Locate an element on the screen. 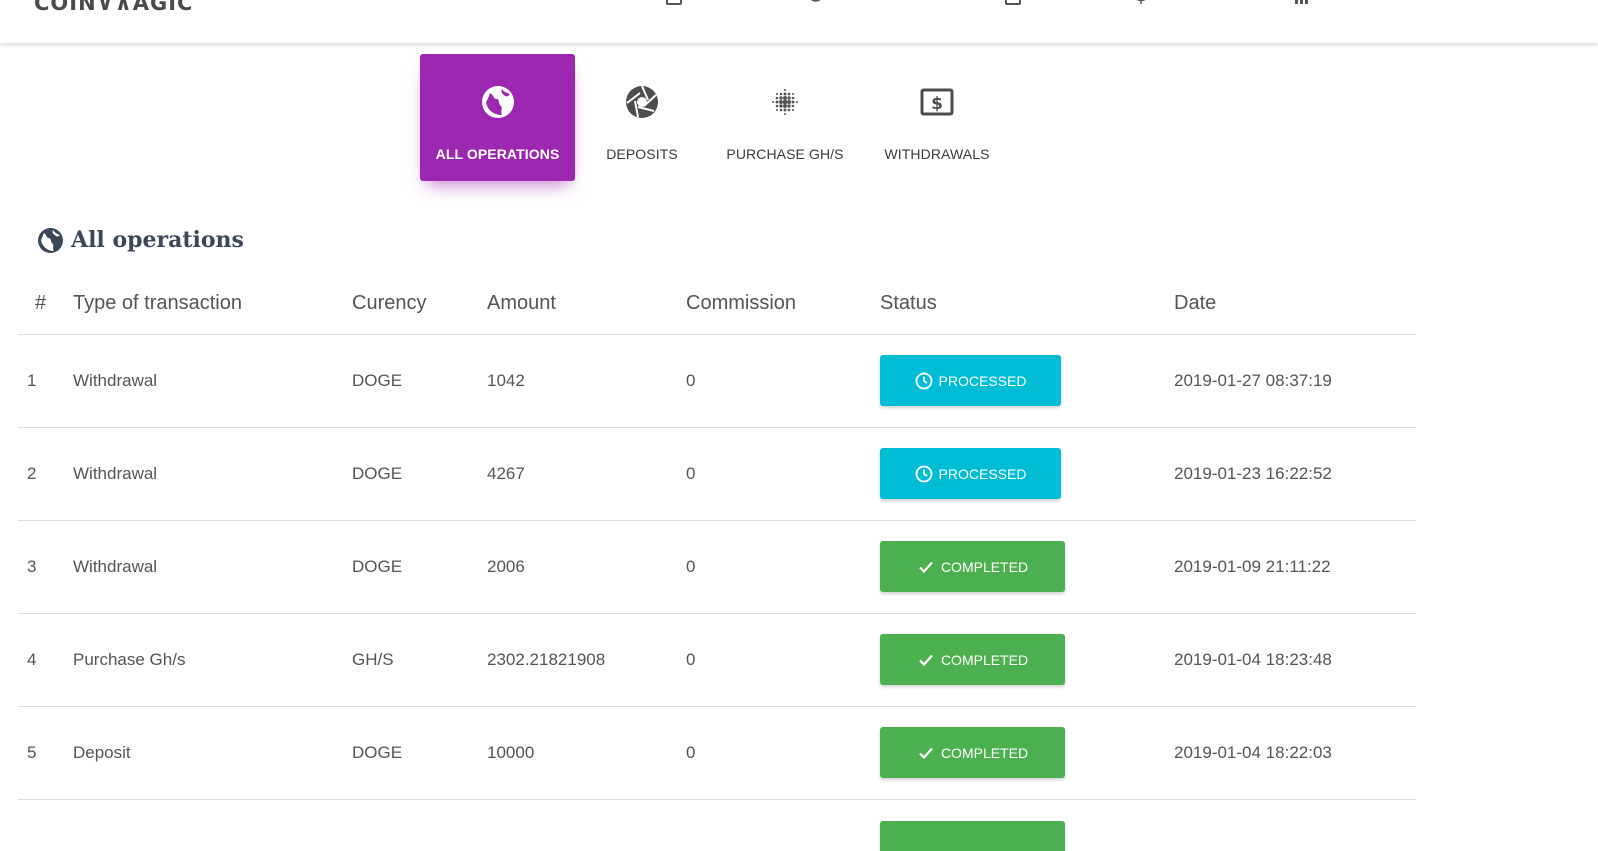 This screenshot has height=851, width=1598. money-icon: $ is located at coordinates (937, 102).